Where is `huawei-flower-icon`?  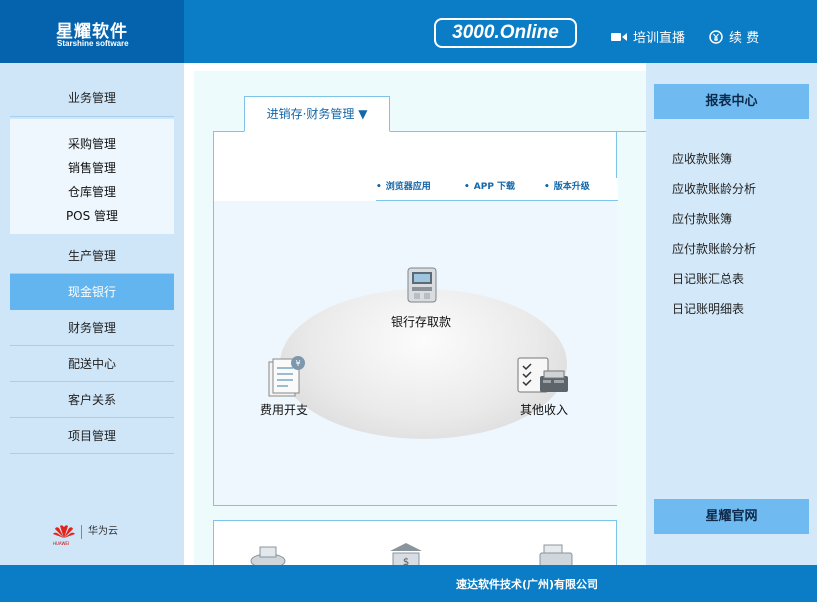 huawei-flower-icon is located at coordinates (64, 531).